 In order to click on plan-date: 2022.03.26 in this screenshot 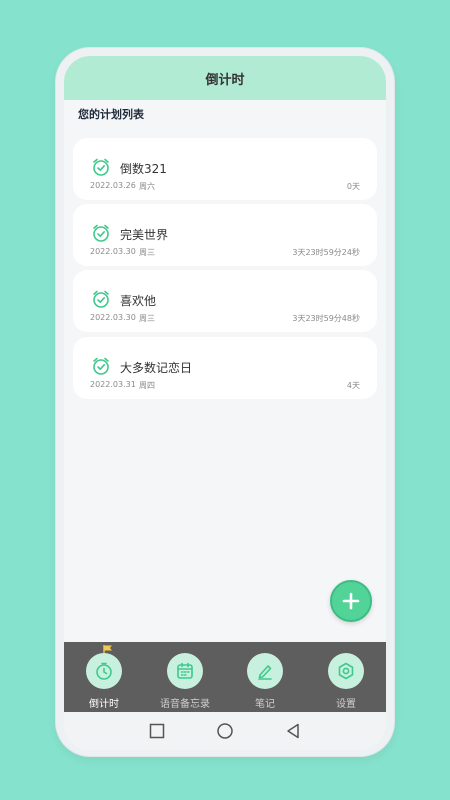, I will do `click(113, 185)`.